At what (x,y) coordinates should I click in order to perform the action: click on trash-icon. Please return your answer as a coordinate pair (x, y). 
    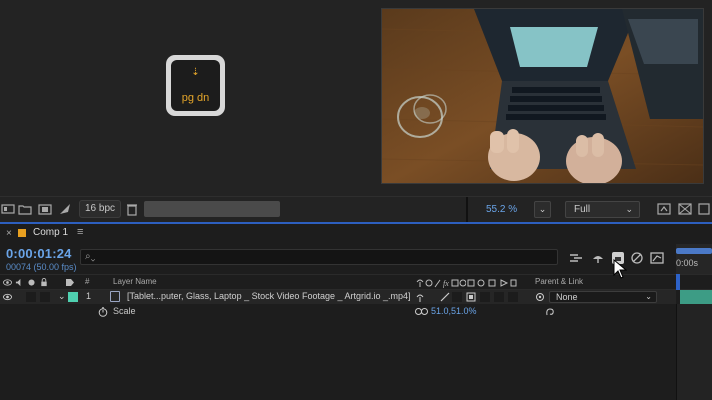
    Looking at the image, I should click on (132, 209).